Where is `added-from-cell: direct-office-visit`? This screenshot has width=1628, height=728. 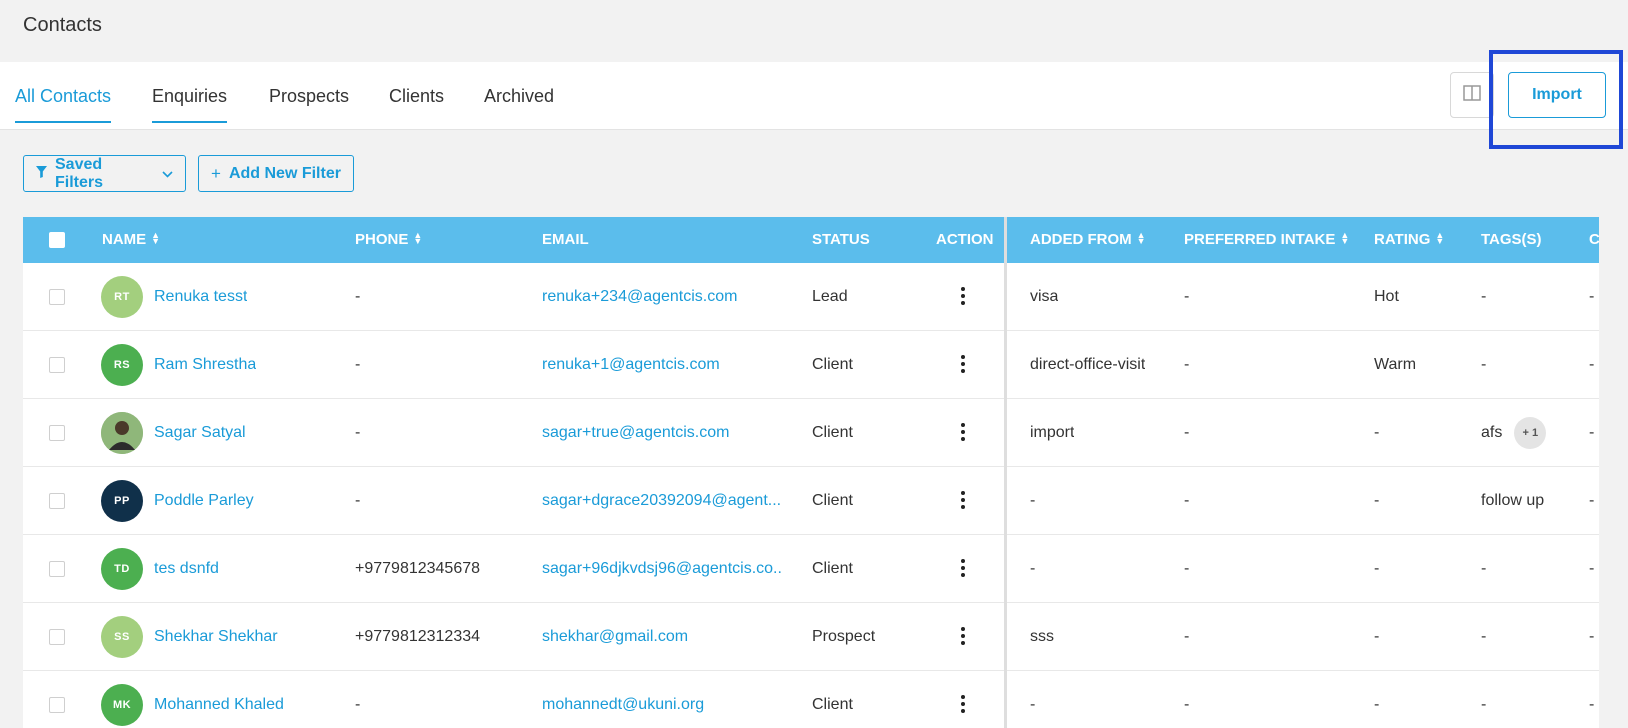 added-from-cell: direct-office-visit is located at coordinates (1088, 364).